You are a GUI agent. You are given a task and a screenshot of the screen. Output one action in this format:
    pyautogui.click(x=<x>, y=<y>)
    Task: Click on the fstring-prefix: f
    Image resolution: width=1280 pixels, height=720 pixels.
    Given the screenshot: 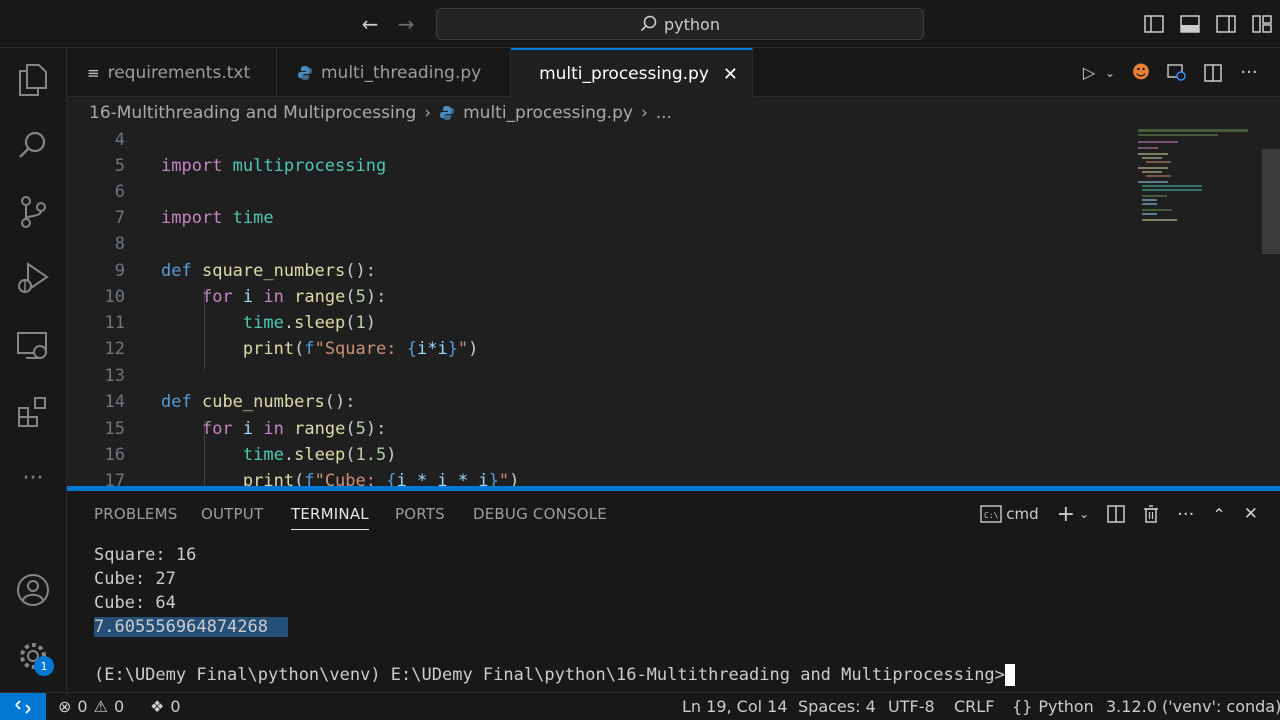 What is the action you would take?
    pyautogui.click(x=309, y=349)
    